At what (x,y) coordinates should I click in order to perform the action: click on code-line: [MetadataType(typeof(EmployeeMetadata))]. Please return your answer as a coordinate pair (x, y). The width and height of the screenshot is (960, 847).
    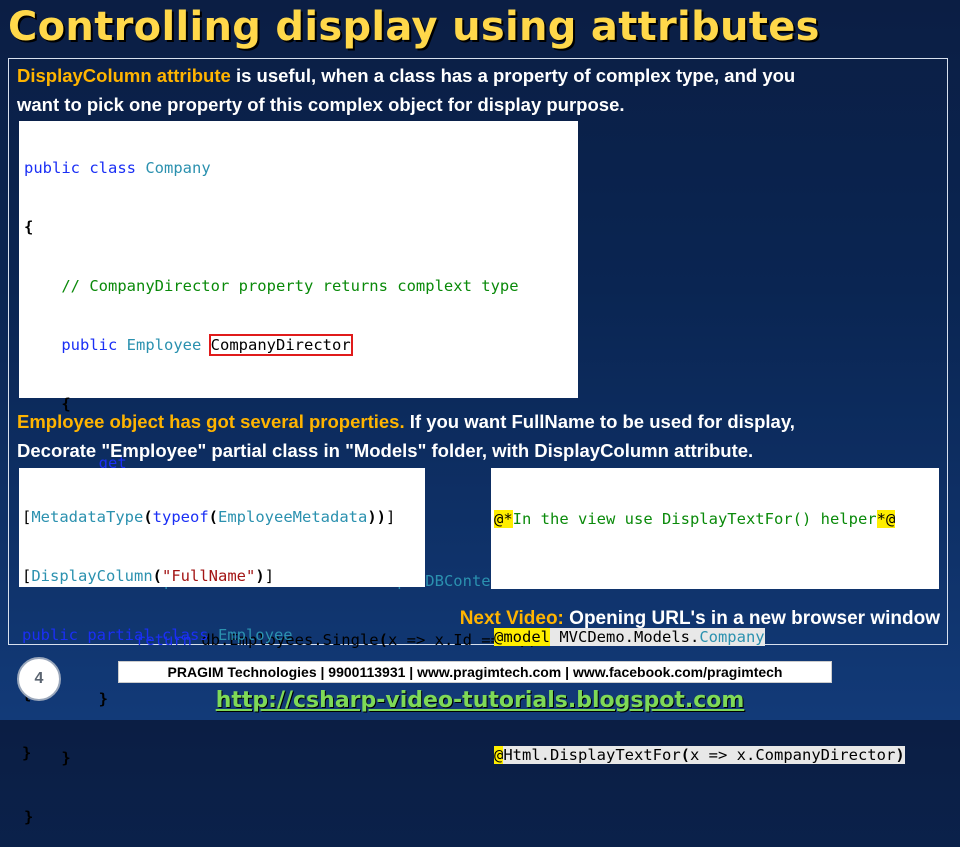
    Looking at the image, I should click on (209, 517).